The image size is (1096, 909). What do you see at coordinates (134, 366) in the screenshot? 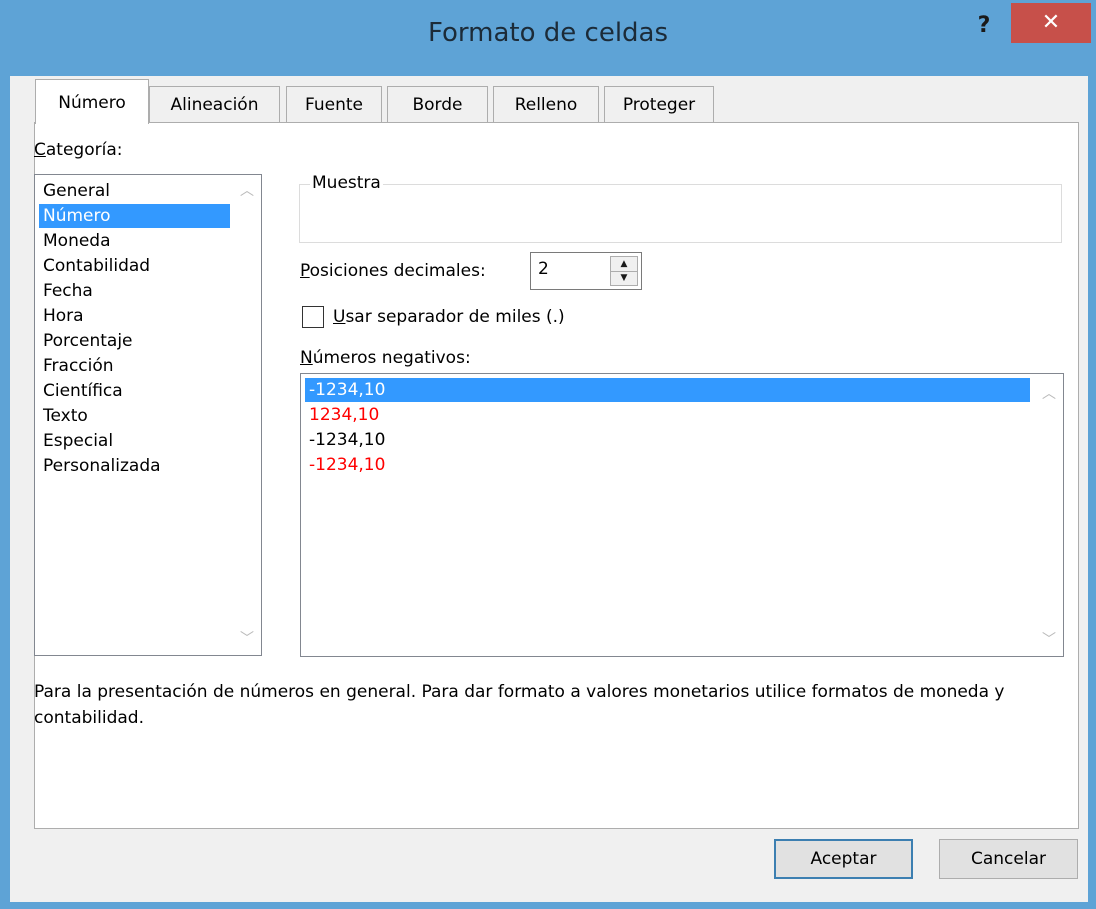
I see `category-item-fraccion: Fracción` at bounding box center [134, 366].